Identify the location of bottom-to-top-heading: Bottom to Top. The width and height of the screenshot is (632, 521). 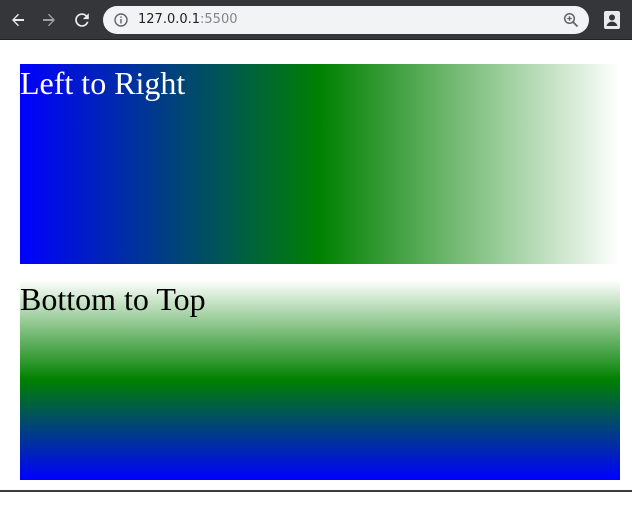
(113, 299).